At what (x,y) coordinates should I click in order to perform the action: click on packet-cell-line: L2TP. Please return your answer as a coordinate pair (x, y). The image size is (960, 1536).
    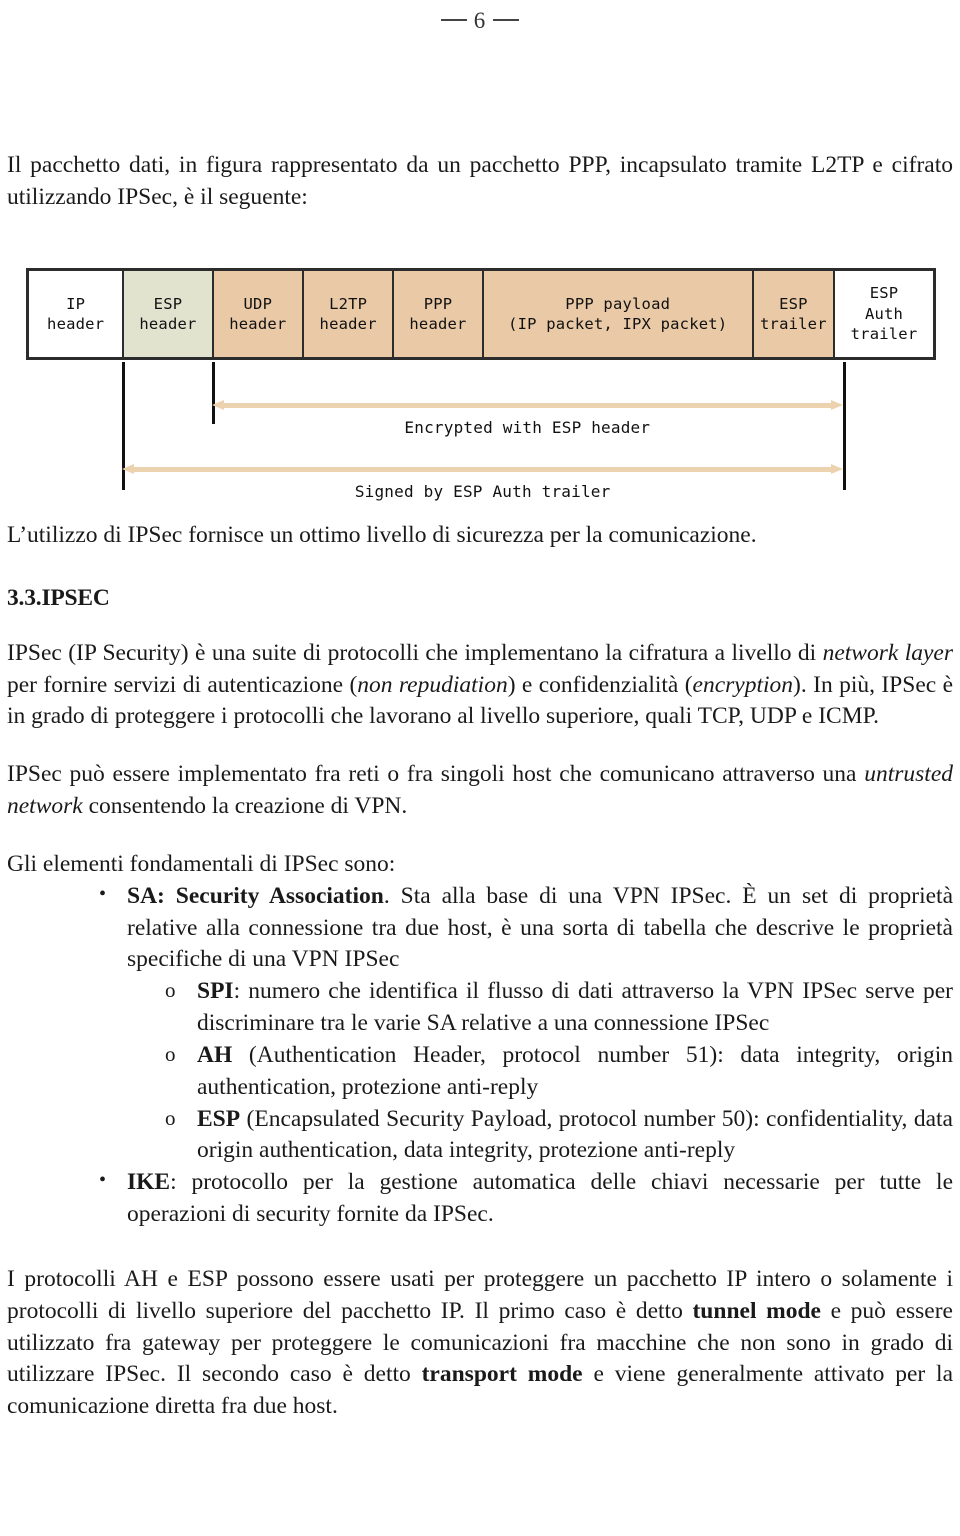
    Looking at the image, I should click on (348, 303).